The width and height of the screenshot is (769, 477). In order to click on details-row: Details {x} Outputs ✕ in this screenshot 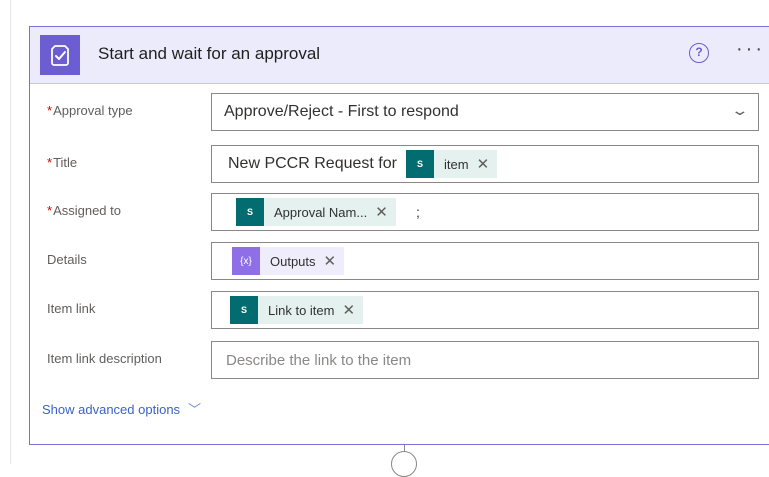, I will do `click(399, 262)`.